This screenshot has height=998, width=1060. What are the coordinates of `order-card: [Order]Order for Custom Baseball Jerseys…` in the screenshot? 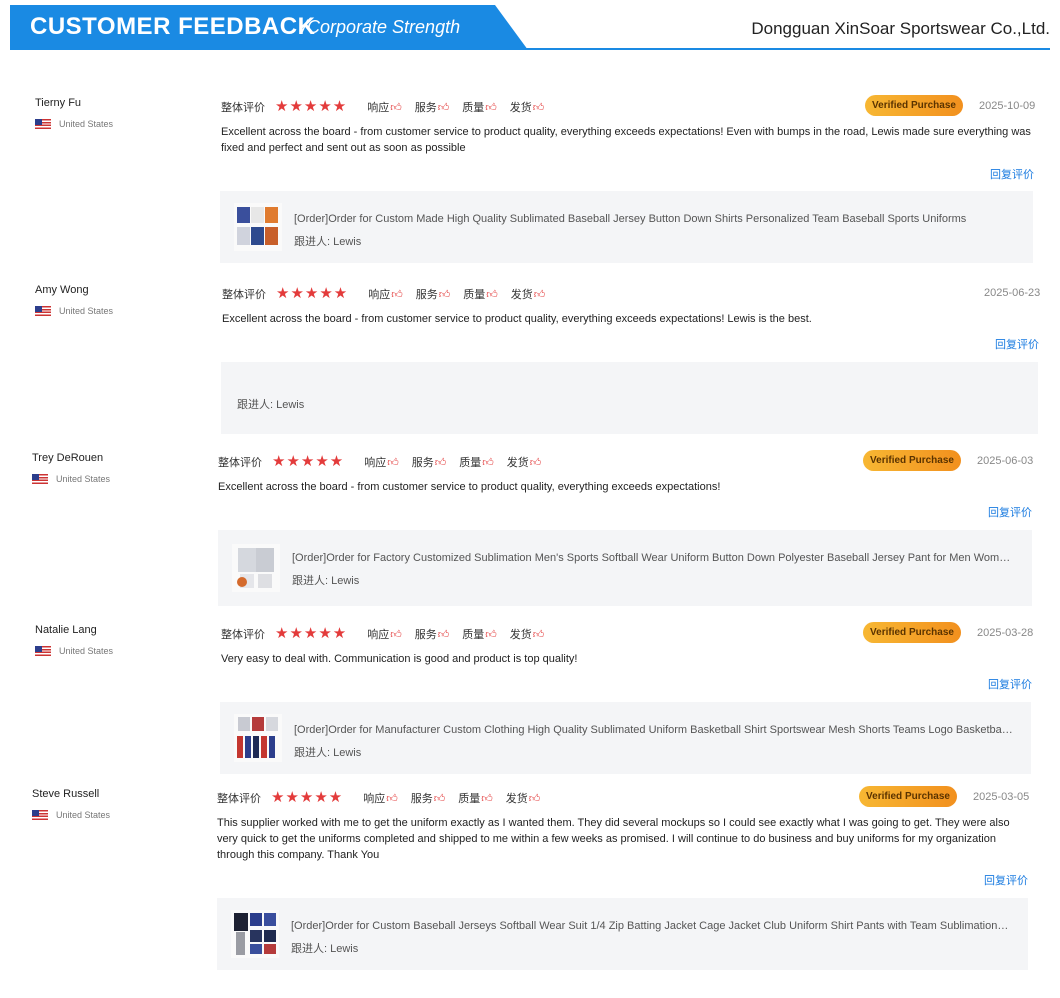 It's located at (622, 934).